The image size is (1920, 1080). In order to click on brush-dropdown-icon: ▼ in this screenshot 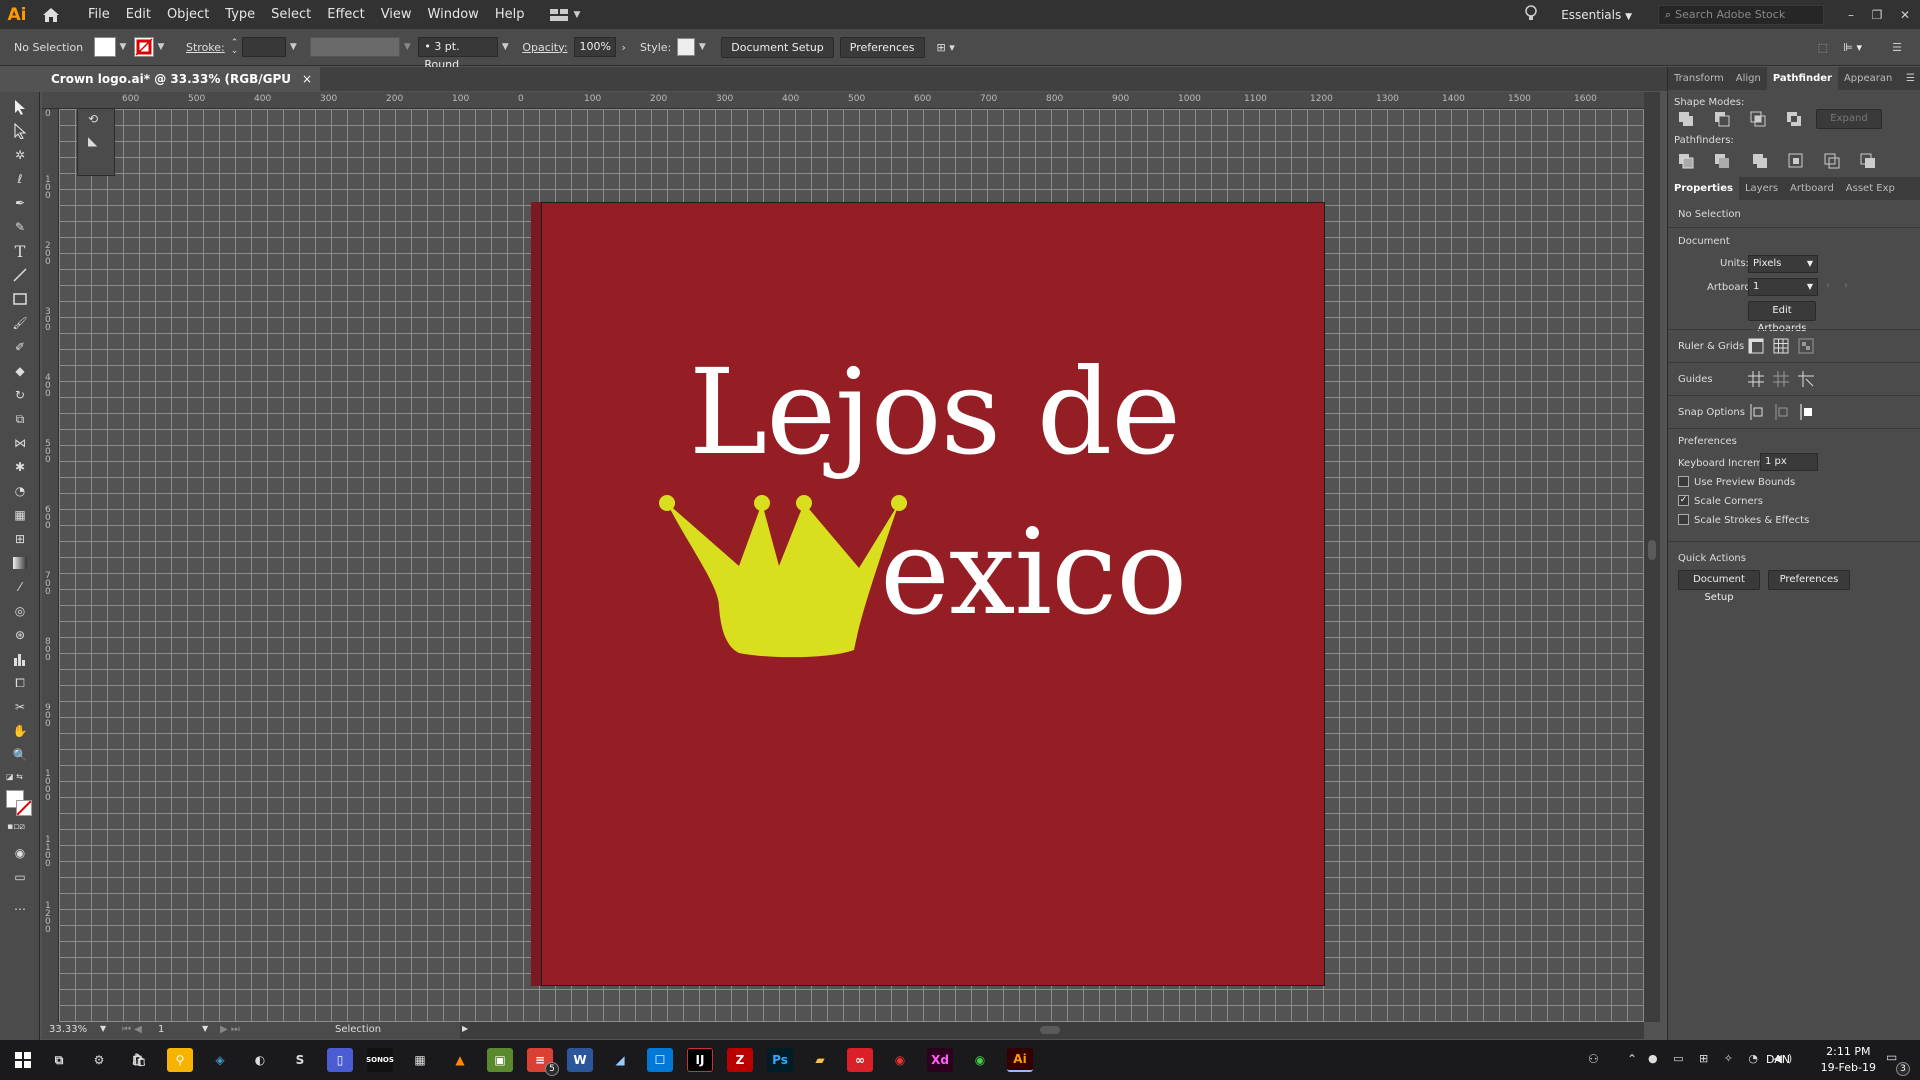, I will do `click(505, 47)`.